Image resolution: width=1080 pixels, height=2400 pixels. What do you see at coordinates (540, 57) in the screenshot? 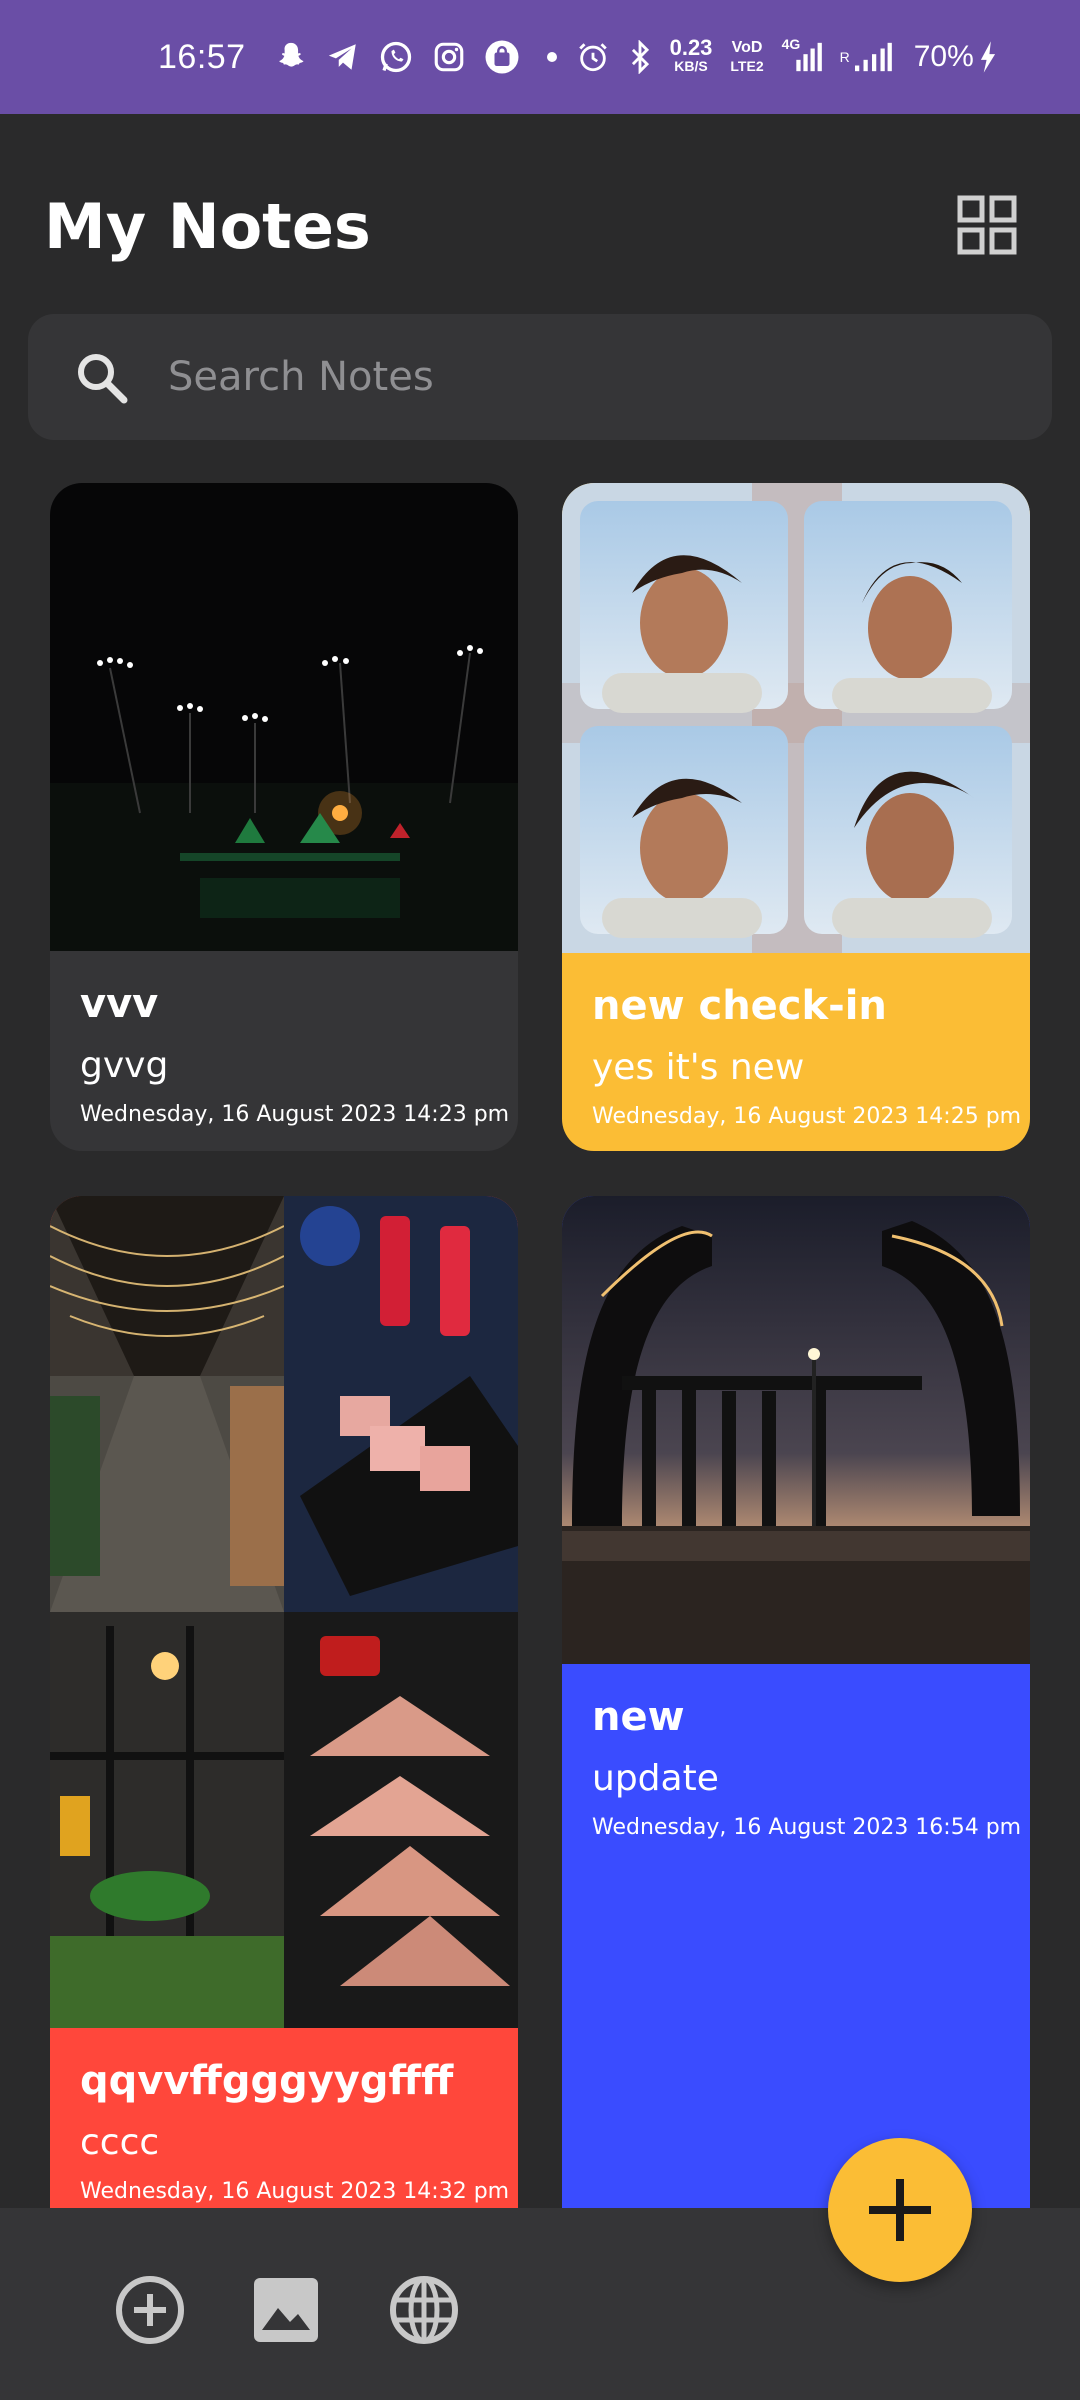
I see `status-bar: 16:57 0.23 KB/S VoD LTE2 4G R 70%` at bounding box center [540, 57].